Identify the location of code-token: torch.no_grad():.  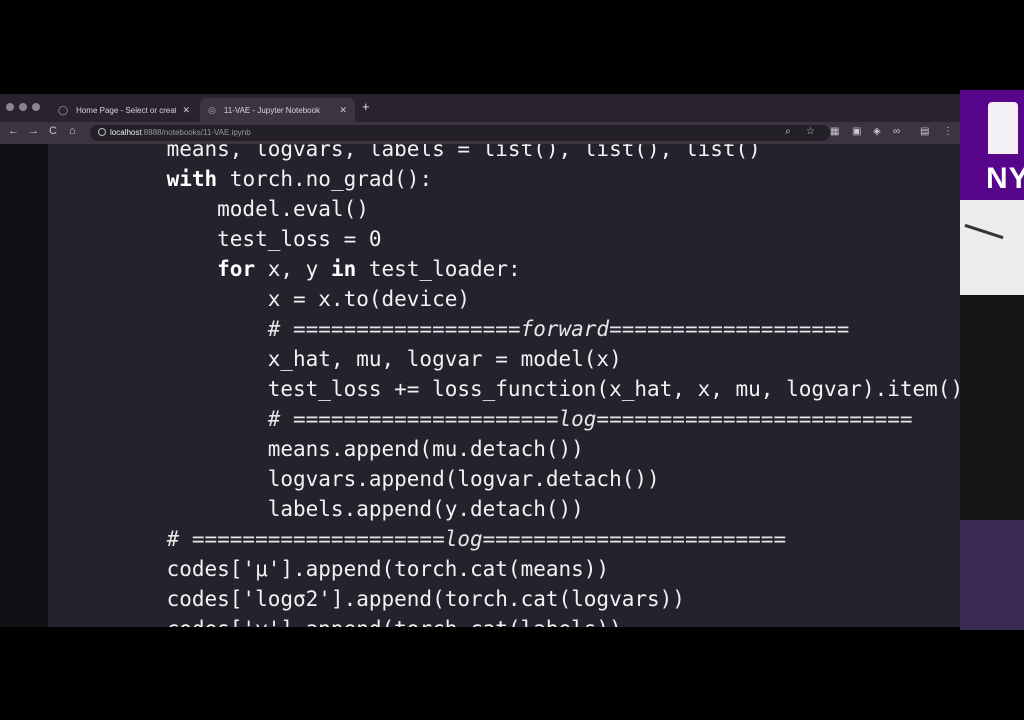
(325, 179).